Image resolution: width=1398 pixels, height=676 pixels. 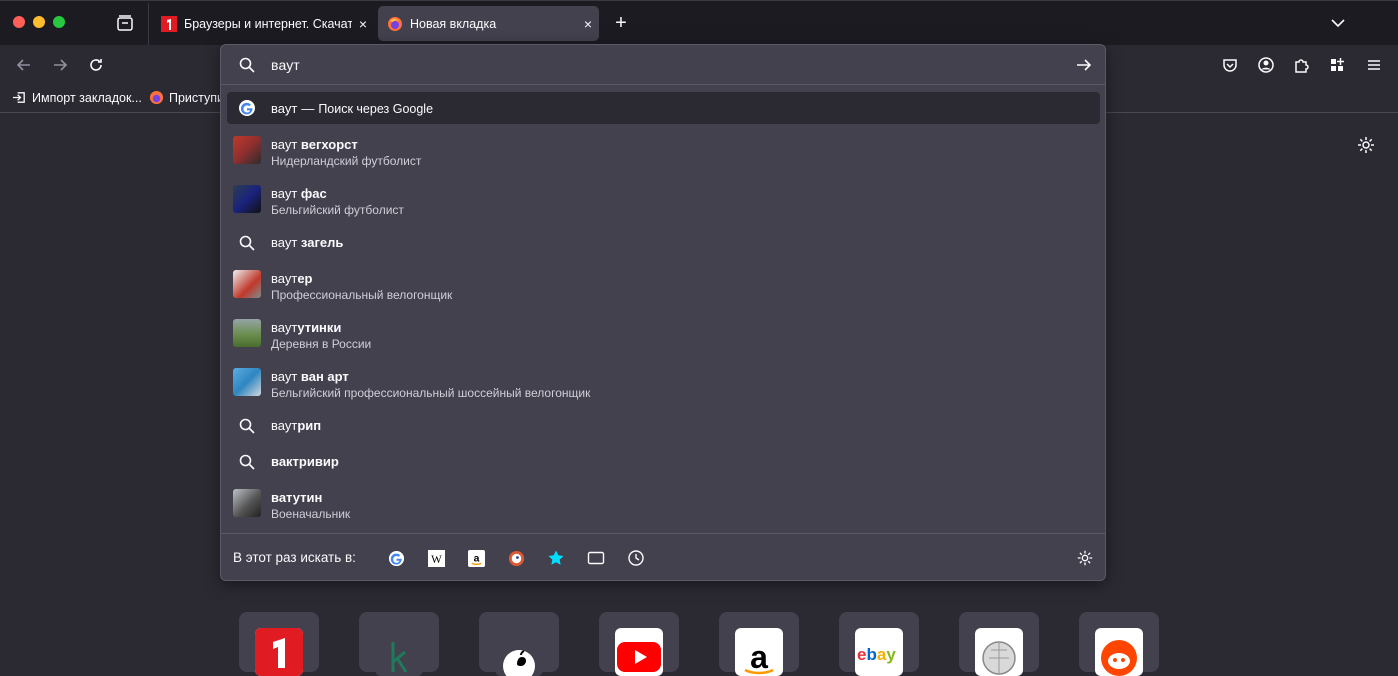 What do you see at coordinates (663, 503) in the screenshot?
I see `suggestion-row: ватутин Военачальник` at bounding box center [663, 503].